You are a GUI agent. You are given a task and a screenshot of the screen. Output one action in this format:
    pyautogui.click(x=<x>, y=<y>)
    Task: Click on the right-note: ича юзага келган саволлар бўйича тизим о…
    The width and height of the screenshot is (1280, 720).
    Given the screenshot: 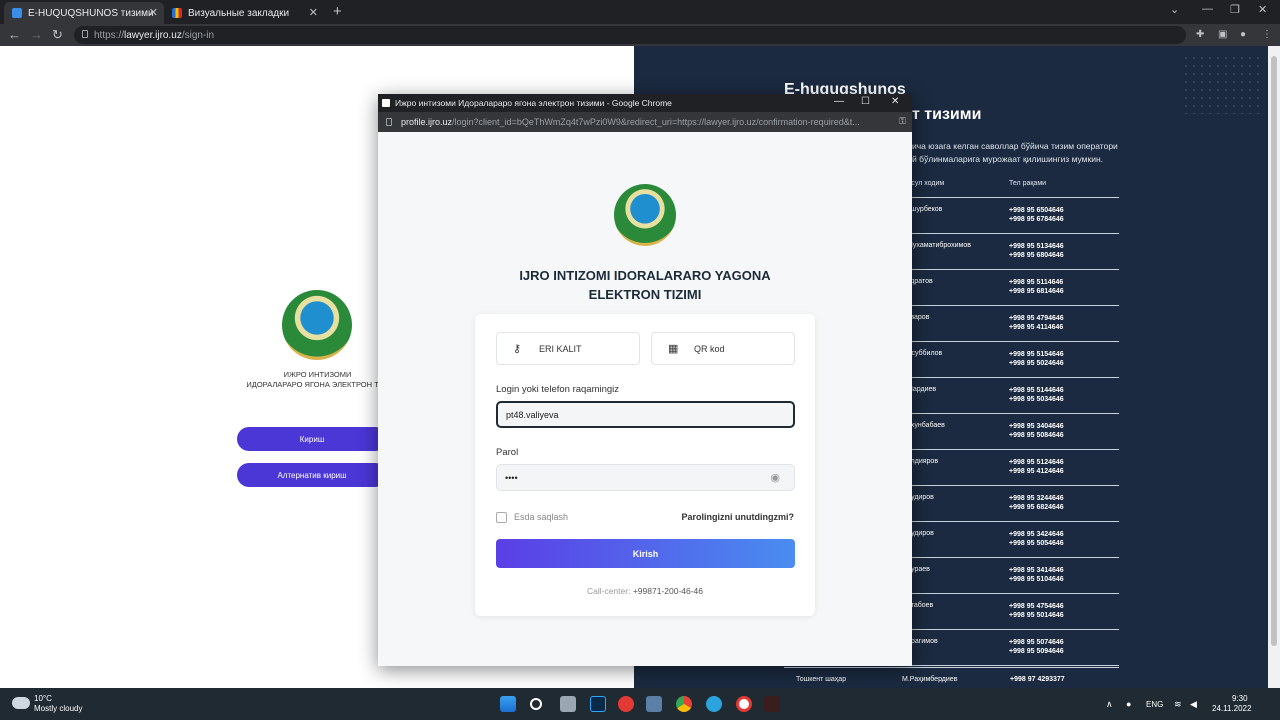 What is the action you would take?
    pyautogui.click(x=1015, y=152)
    